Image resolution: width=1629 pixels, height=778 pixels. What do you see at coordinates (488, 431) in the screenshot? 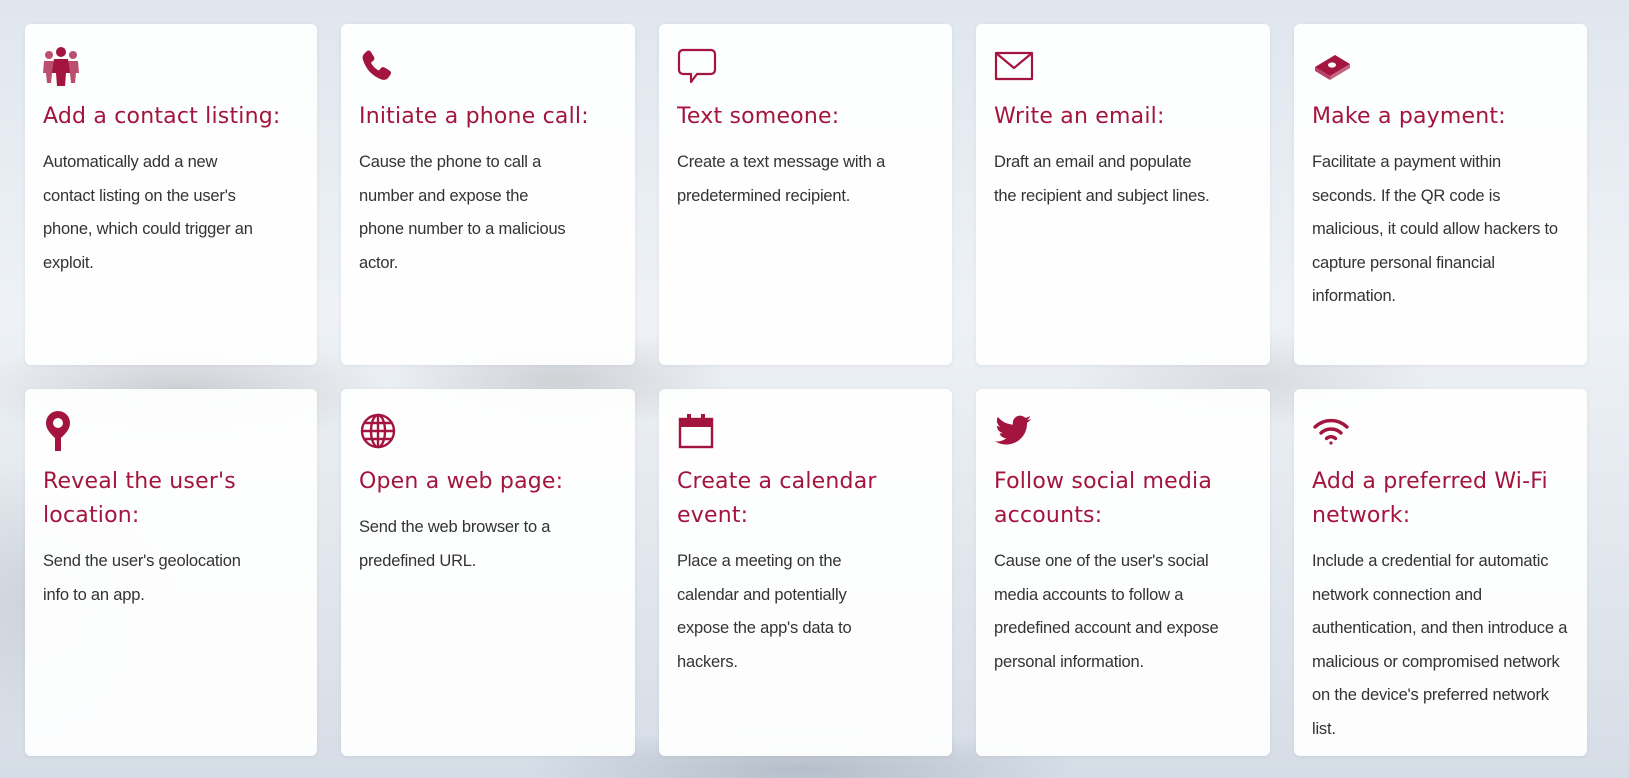
I see `globe-icon` at bounding box center [488, 431].